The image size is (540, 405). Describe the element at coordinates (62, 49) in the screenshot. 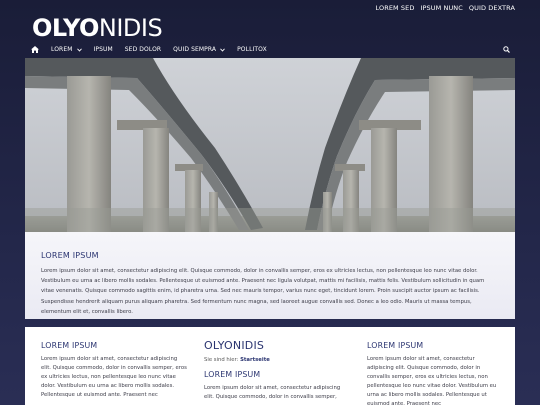

I see `nav-item-label: LOREM` at that location.